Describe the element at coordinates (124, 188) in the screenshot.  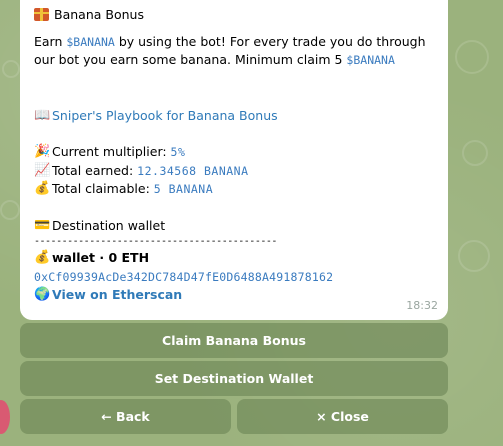
I see `claimable-row: 💰 Total claimable: 5 BANANA` at that location.